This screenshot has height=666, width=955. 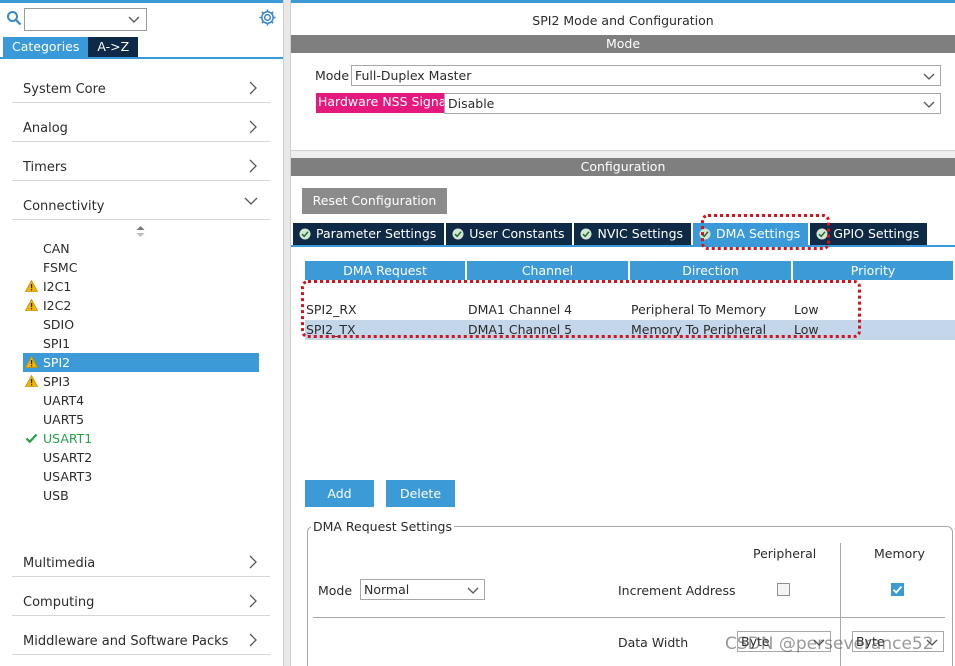 I want to click on table-header-row: DMA Request Channel Direction Priority, so click(x=630, y=270).